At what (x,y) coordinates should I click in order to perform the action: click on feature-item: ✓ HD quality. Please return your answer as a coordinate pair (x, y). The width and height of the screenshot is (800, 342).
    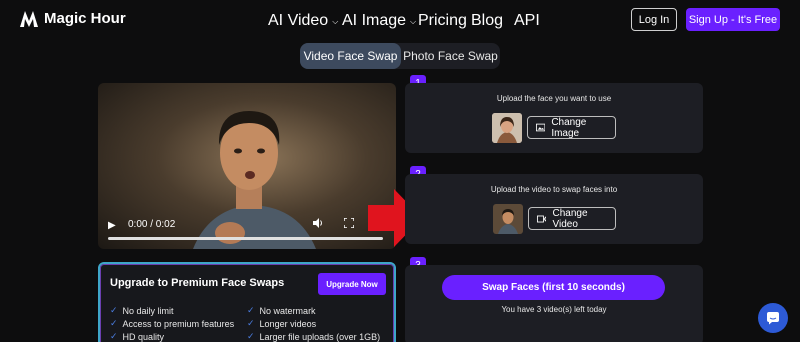
    Looking at the image, I should click on (137, 336).